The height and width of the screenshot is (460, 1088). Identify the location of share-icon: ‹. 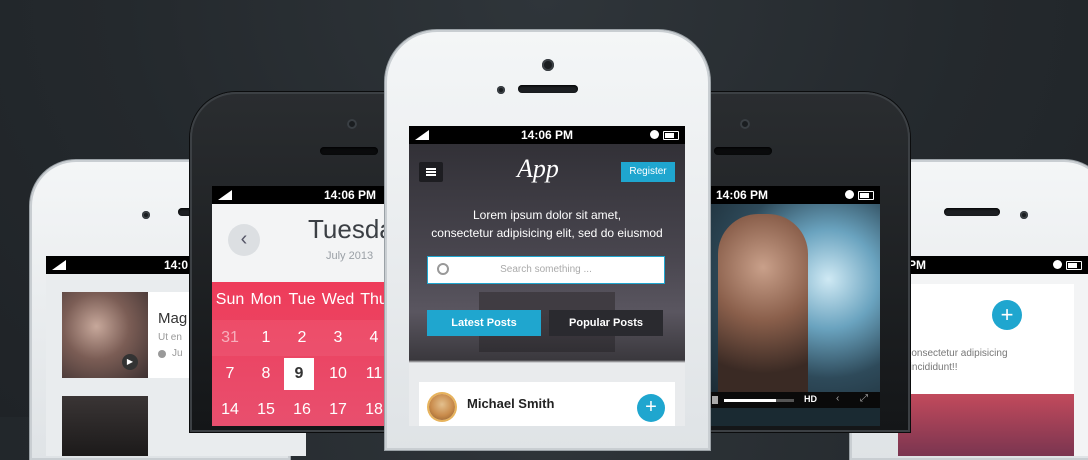
(837, 398).